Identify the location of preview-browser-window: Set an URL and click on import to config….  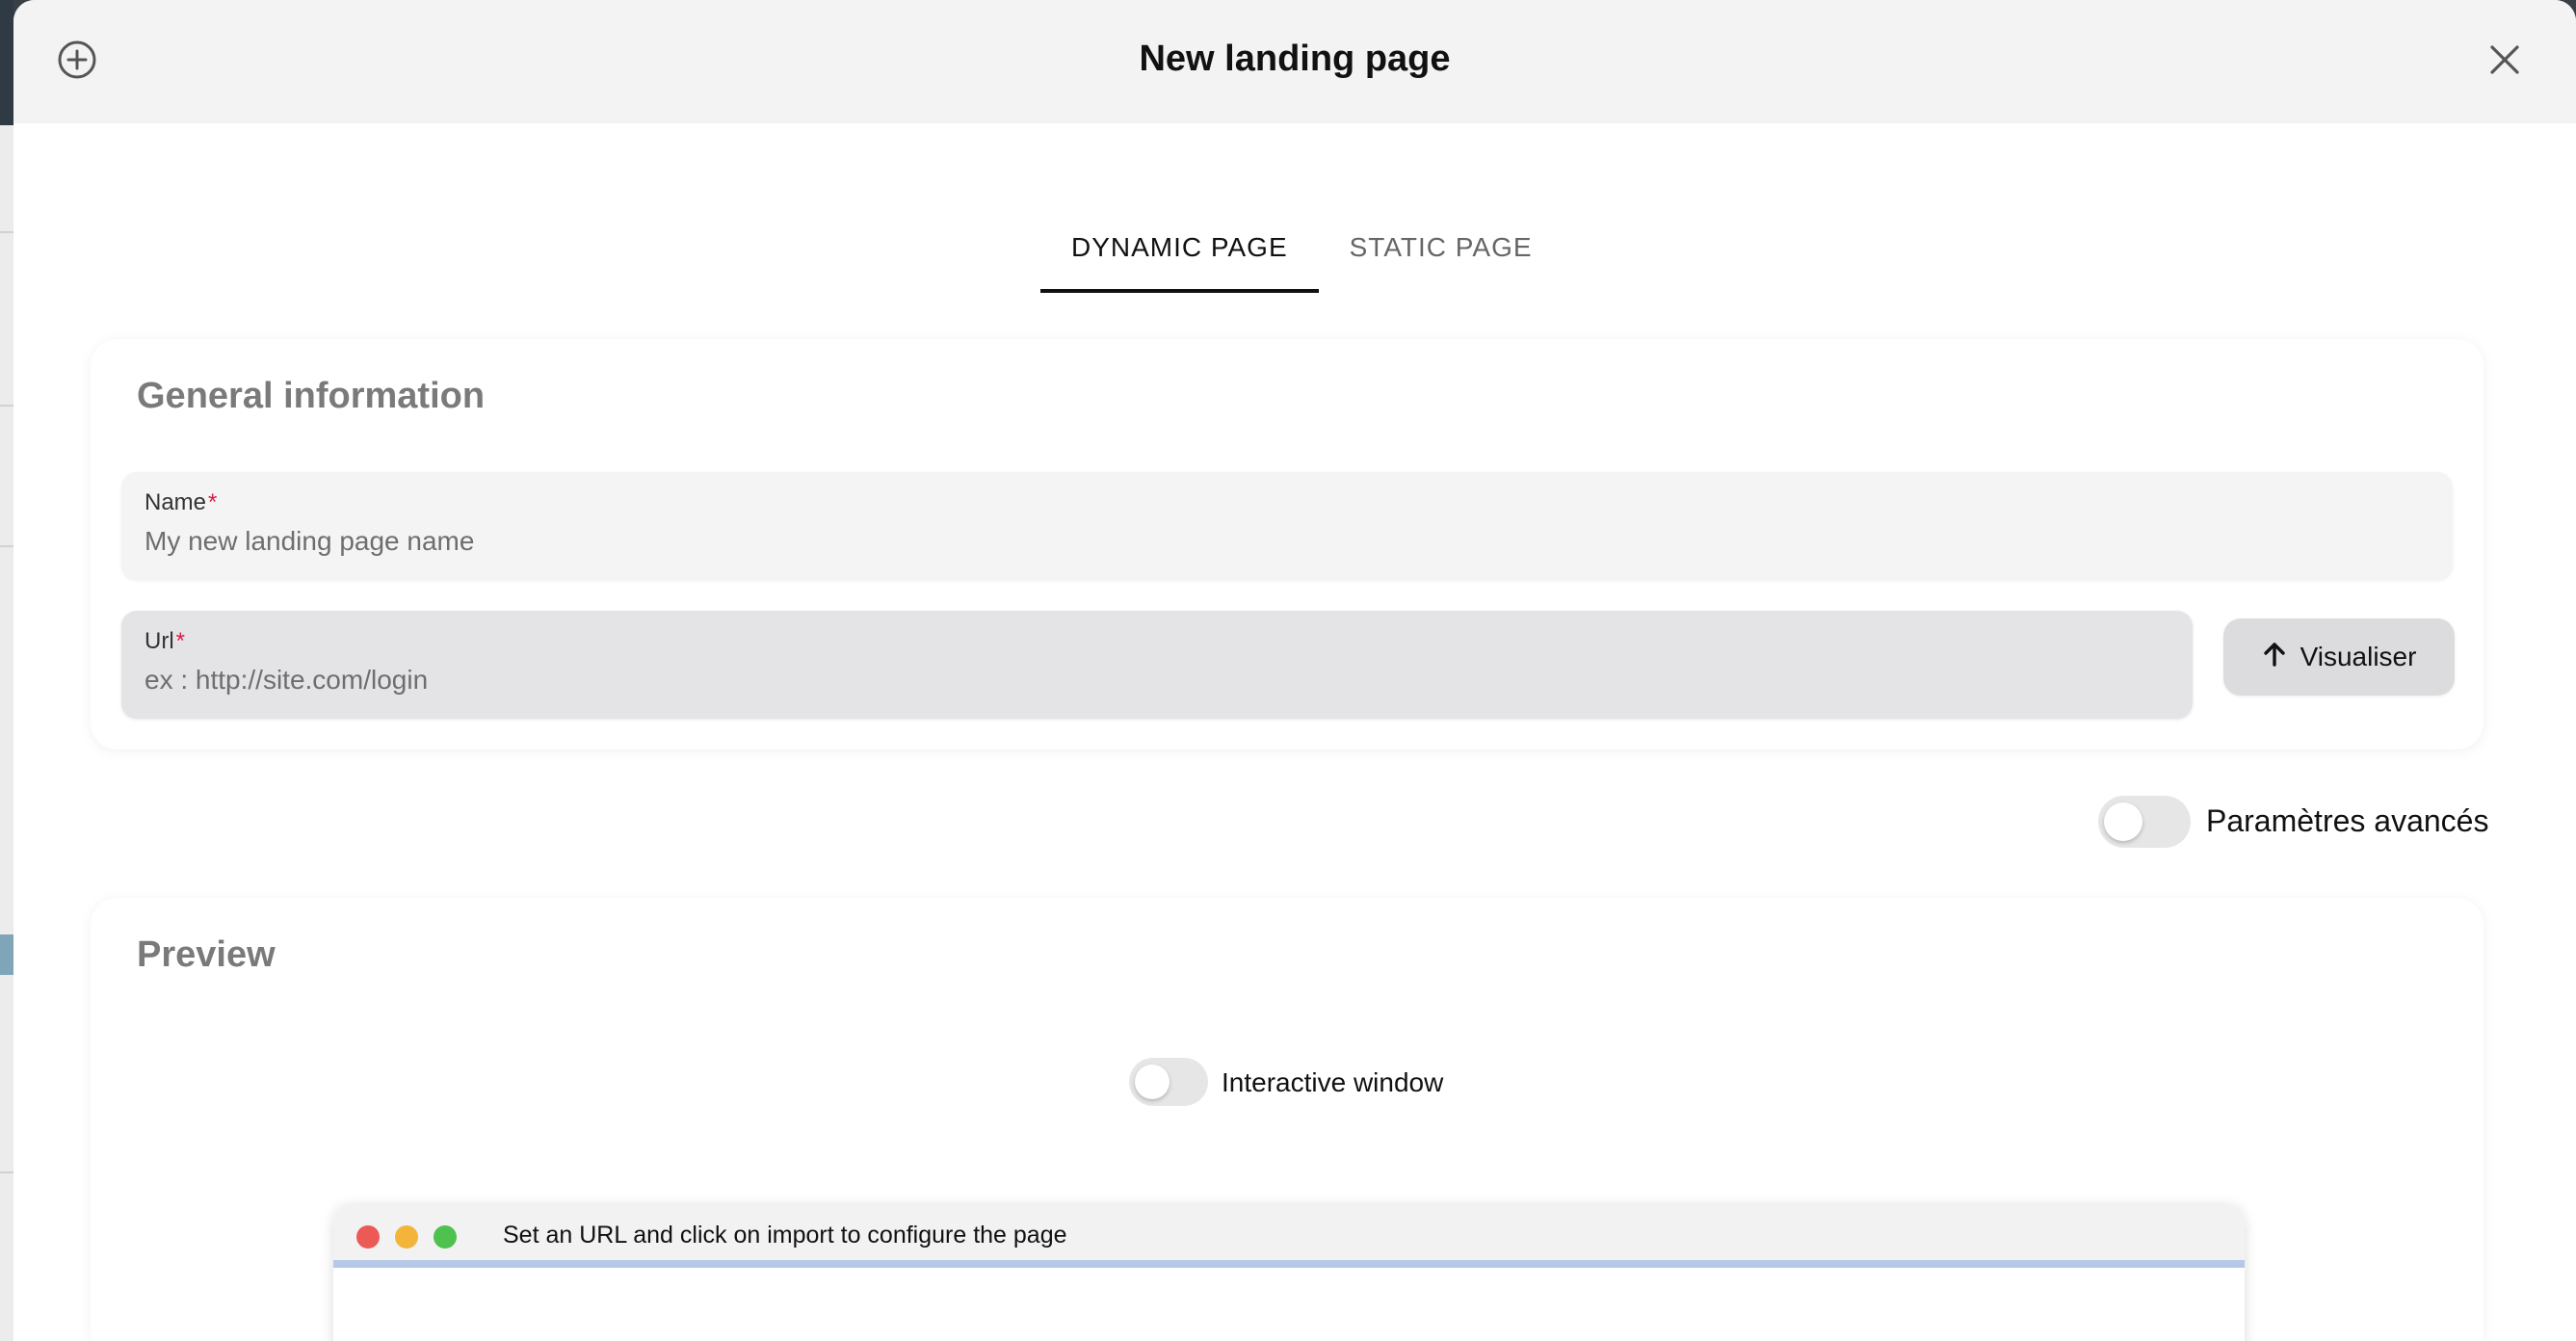
(1289, 1272).